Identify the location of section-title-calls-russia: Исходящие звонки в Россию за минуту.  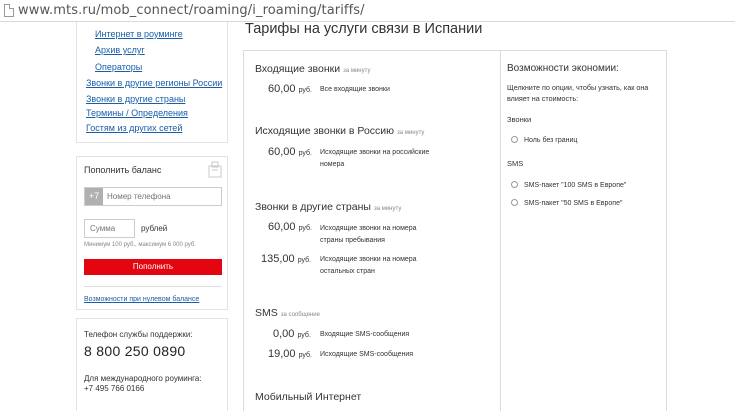
(340, 131).